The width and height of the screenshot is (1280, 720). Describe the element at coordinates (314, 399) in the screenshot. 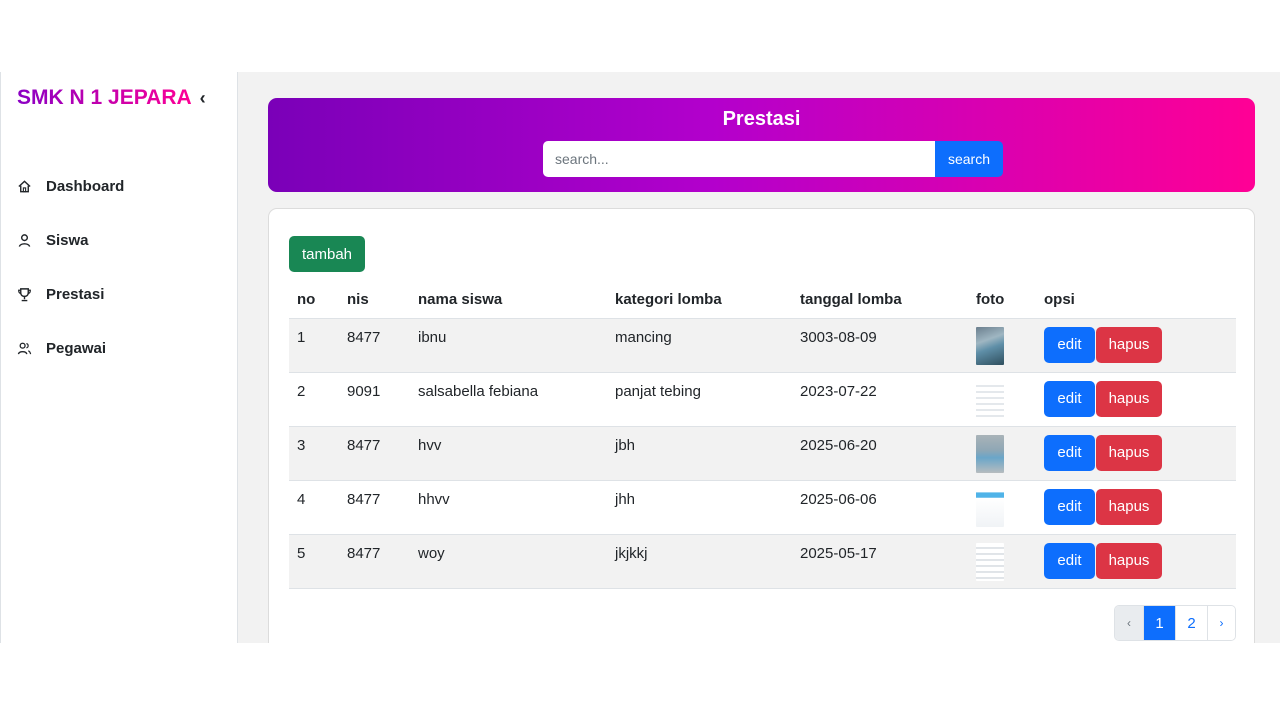

I see `cell-no: 2` at that location.